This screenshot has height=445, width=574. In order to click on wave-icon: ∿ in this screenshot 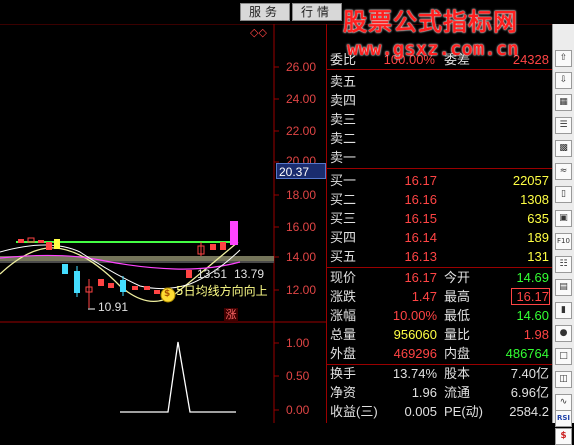, I will do `click(563, 402)`.